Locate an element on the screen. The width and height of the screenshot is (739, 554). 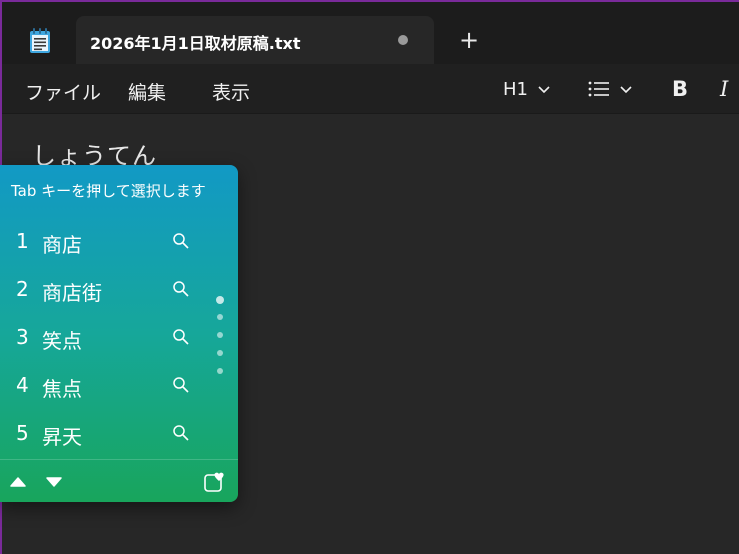
candidate-text: 商店 is located at coordinates (62, 245).